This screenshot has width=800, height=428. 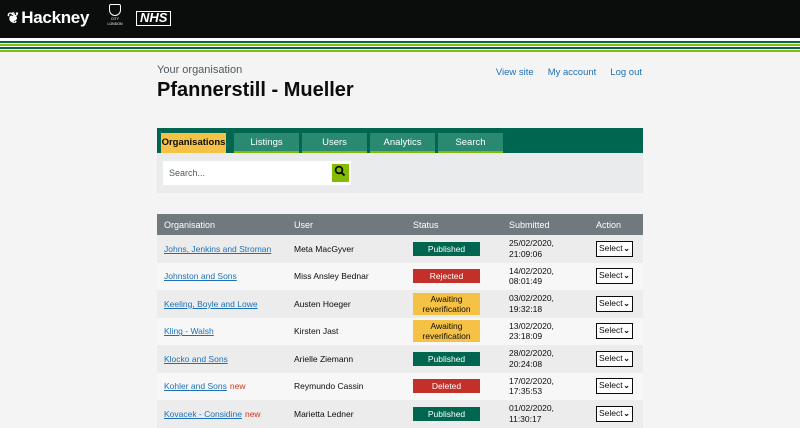 I want to click on view-site-link: View site, so click(x=515, y=72).